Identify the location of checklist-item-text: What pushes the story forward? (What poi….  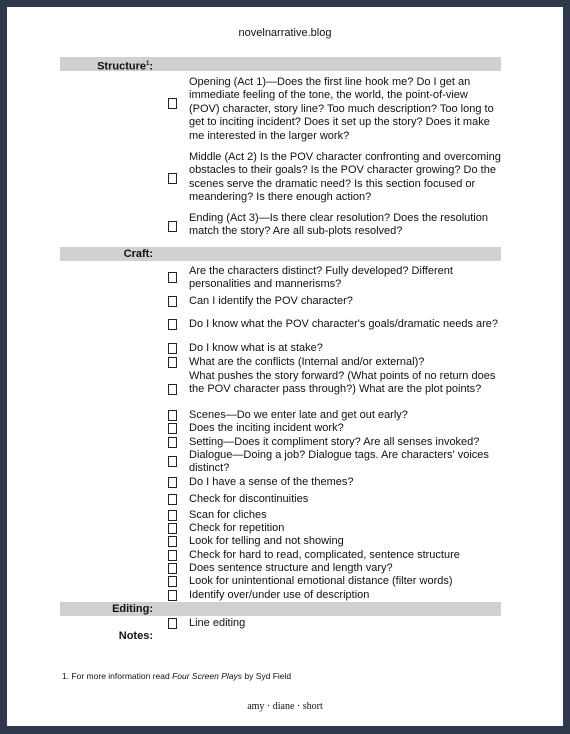
(342, 383).